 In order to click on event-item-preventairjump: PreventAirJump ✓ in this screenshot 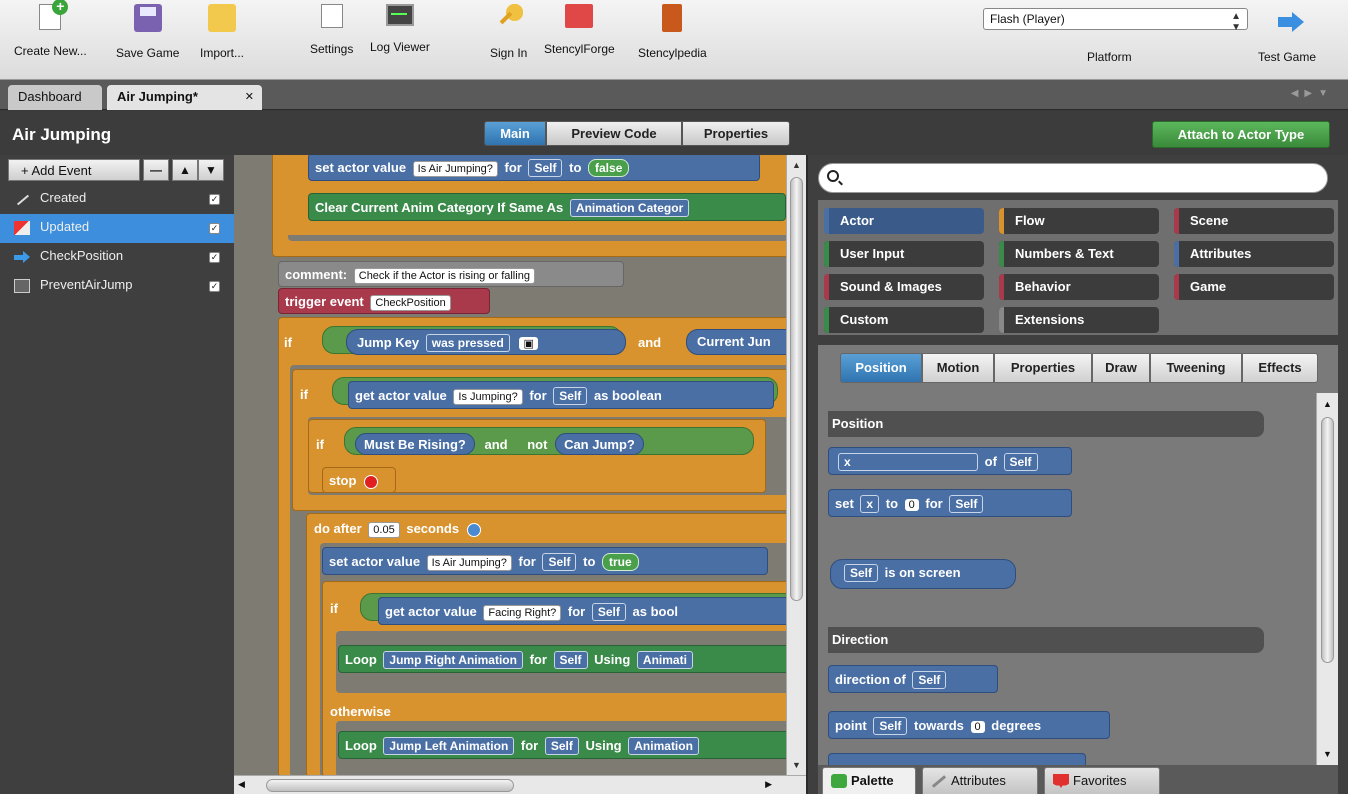, I will do `click(117, 286)`.